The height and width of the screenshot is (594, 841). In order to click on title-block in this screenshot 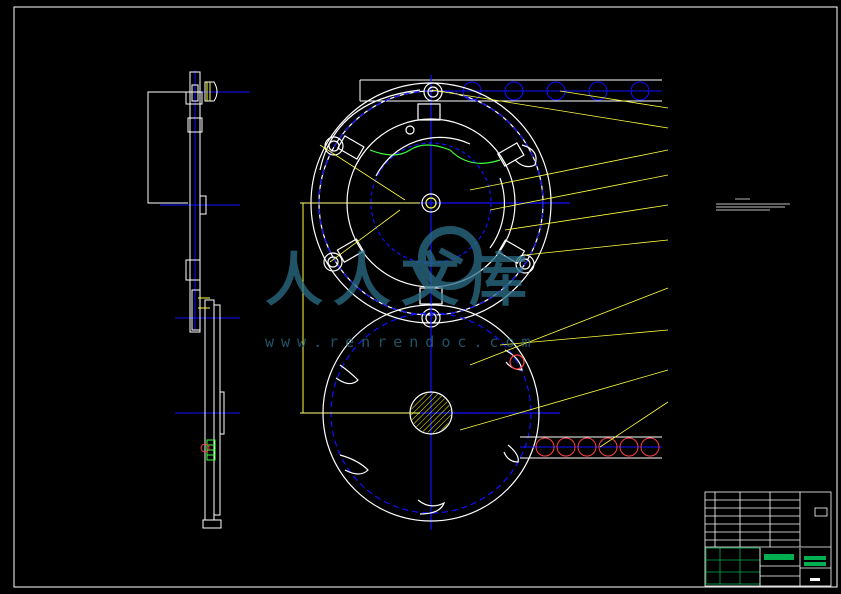, I will do `click(768, 539)`.